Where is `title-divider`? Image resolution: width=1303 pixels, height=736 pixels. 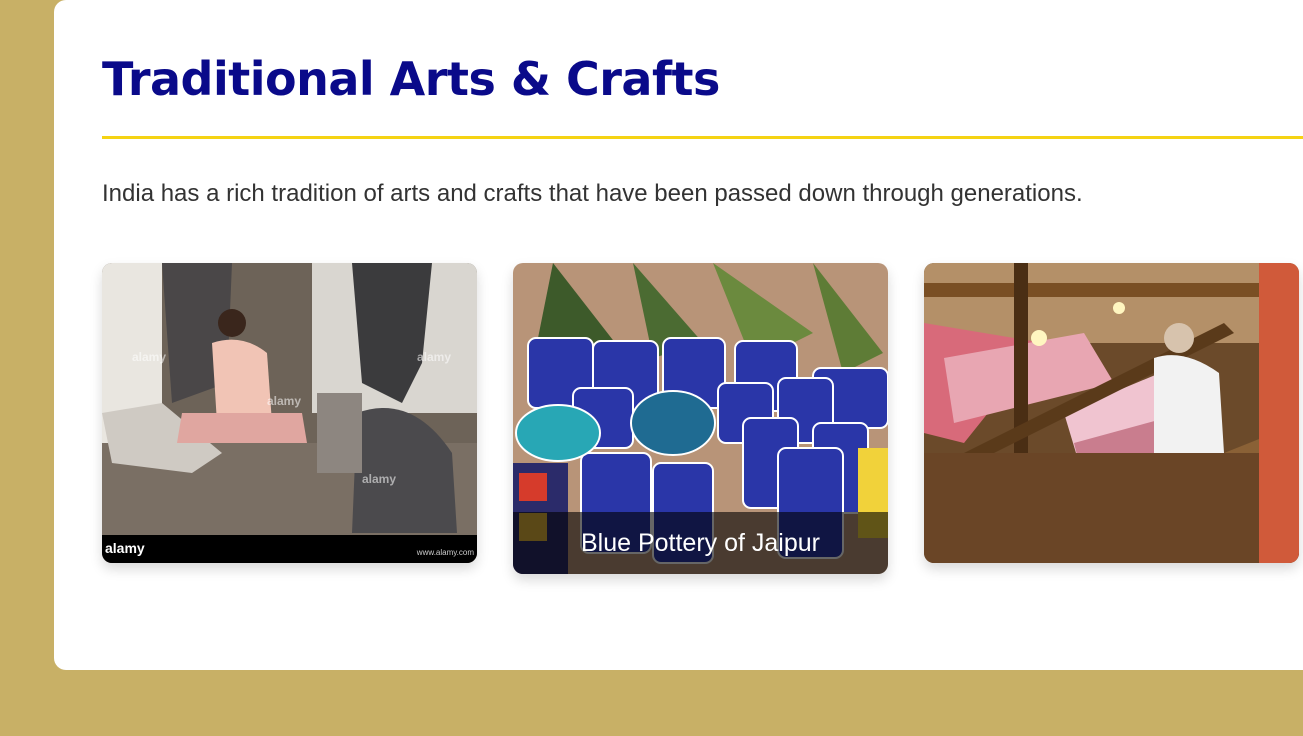 title-divider is located at coordinates (702, 137).